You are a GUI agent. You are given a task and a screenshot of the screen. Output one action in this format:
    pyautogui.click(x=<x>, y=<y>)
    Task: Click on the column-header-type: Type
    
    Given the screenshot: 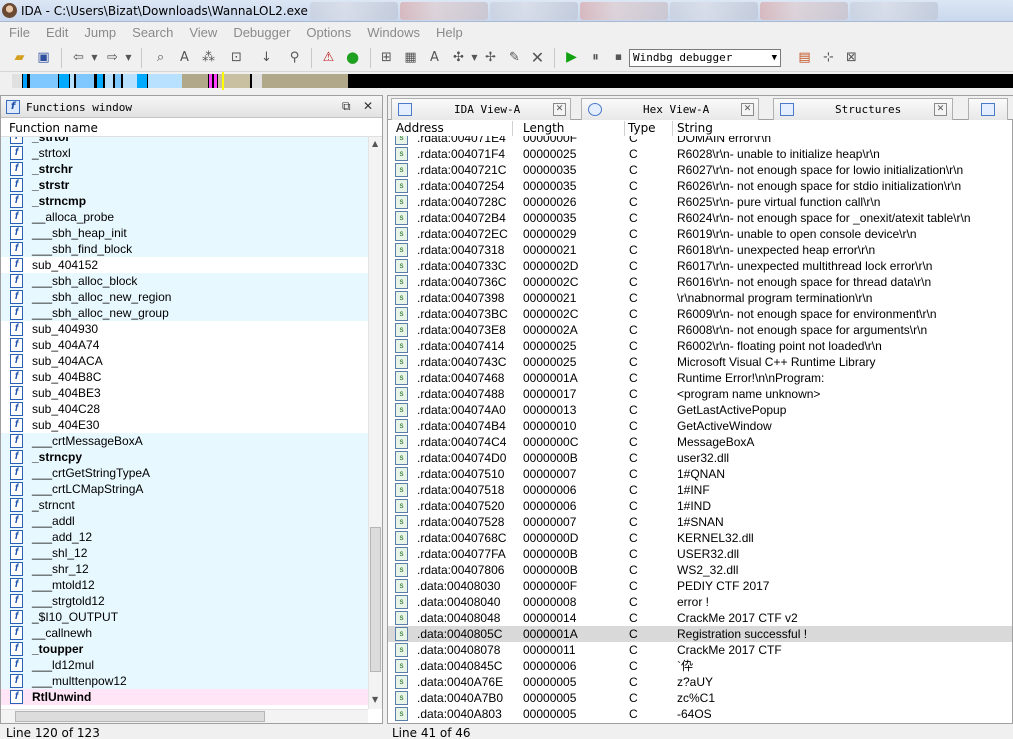 What is the action you would take?
    pyautogui.click(x=642, y=128)
    